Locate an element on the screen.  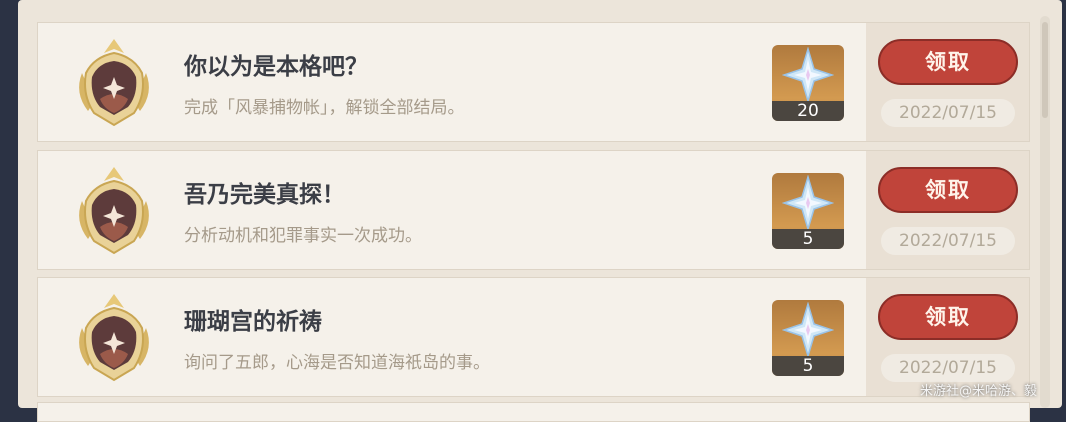
reward-item: 20 is located at coordinates (808, 83).